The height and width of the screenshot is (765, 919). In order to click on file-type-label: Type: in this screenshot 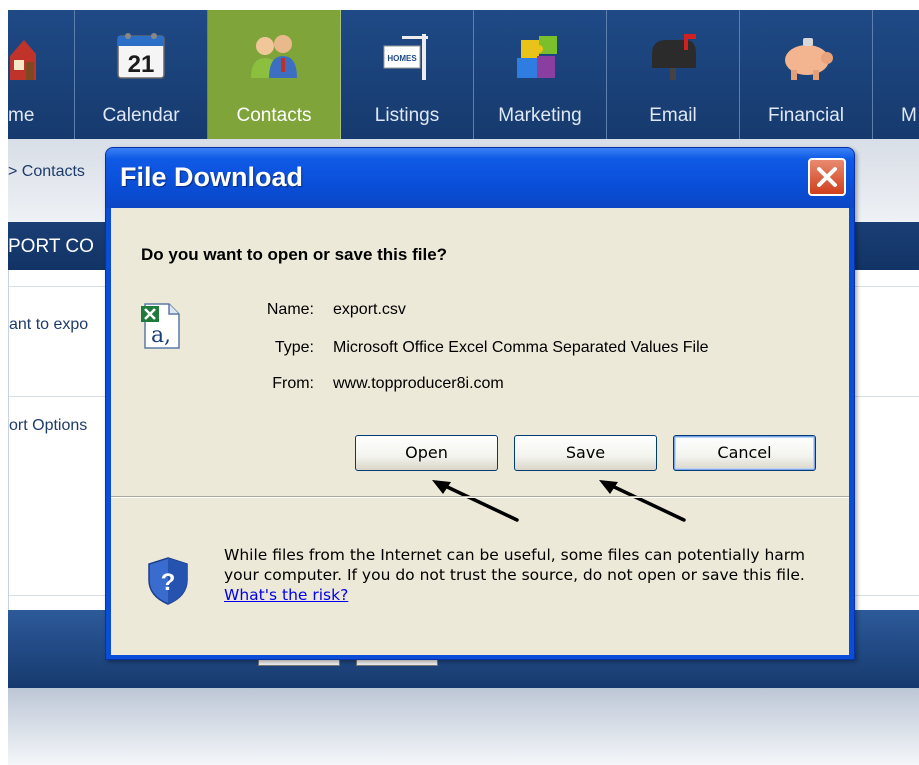, I will do `click(294, 347)`.